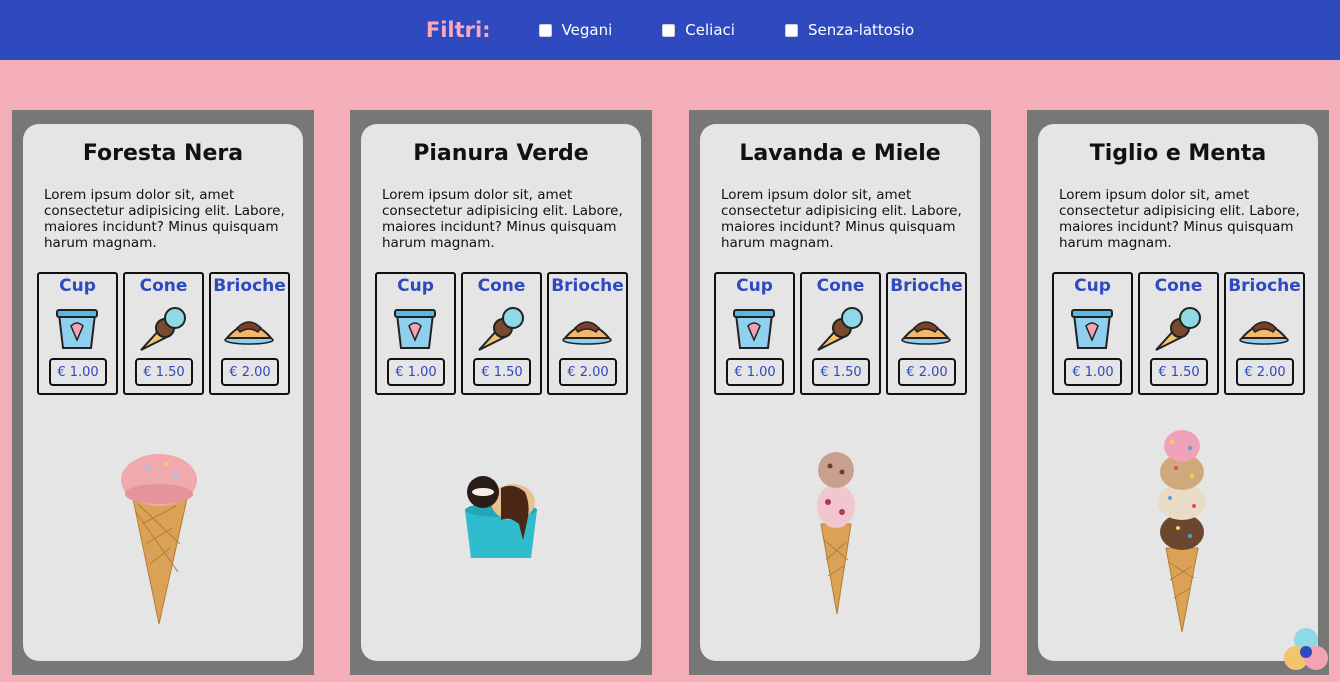  I want to click on filter-senza-lattosio-label: Senza-lattosio, so click(861, 30).